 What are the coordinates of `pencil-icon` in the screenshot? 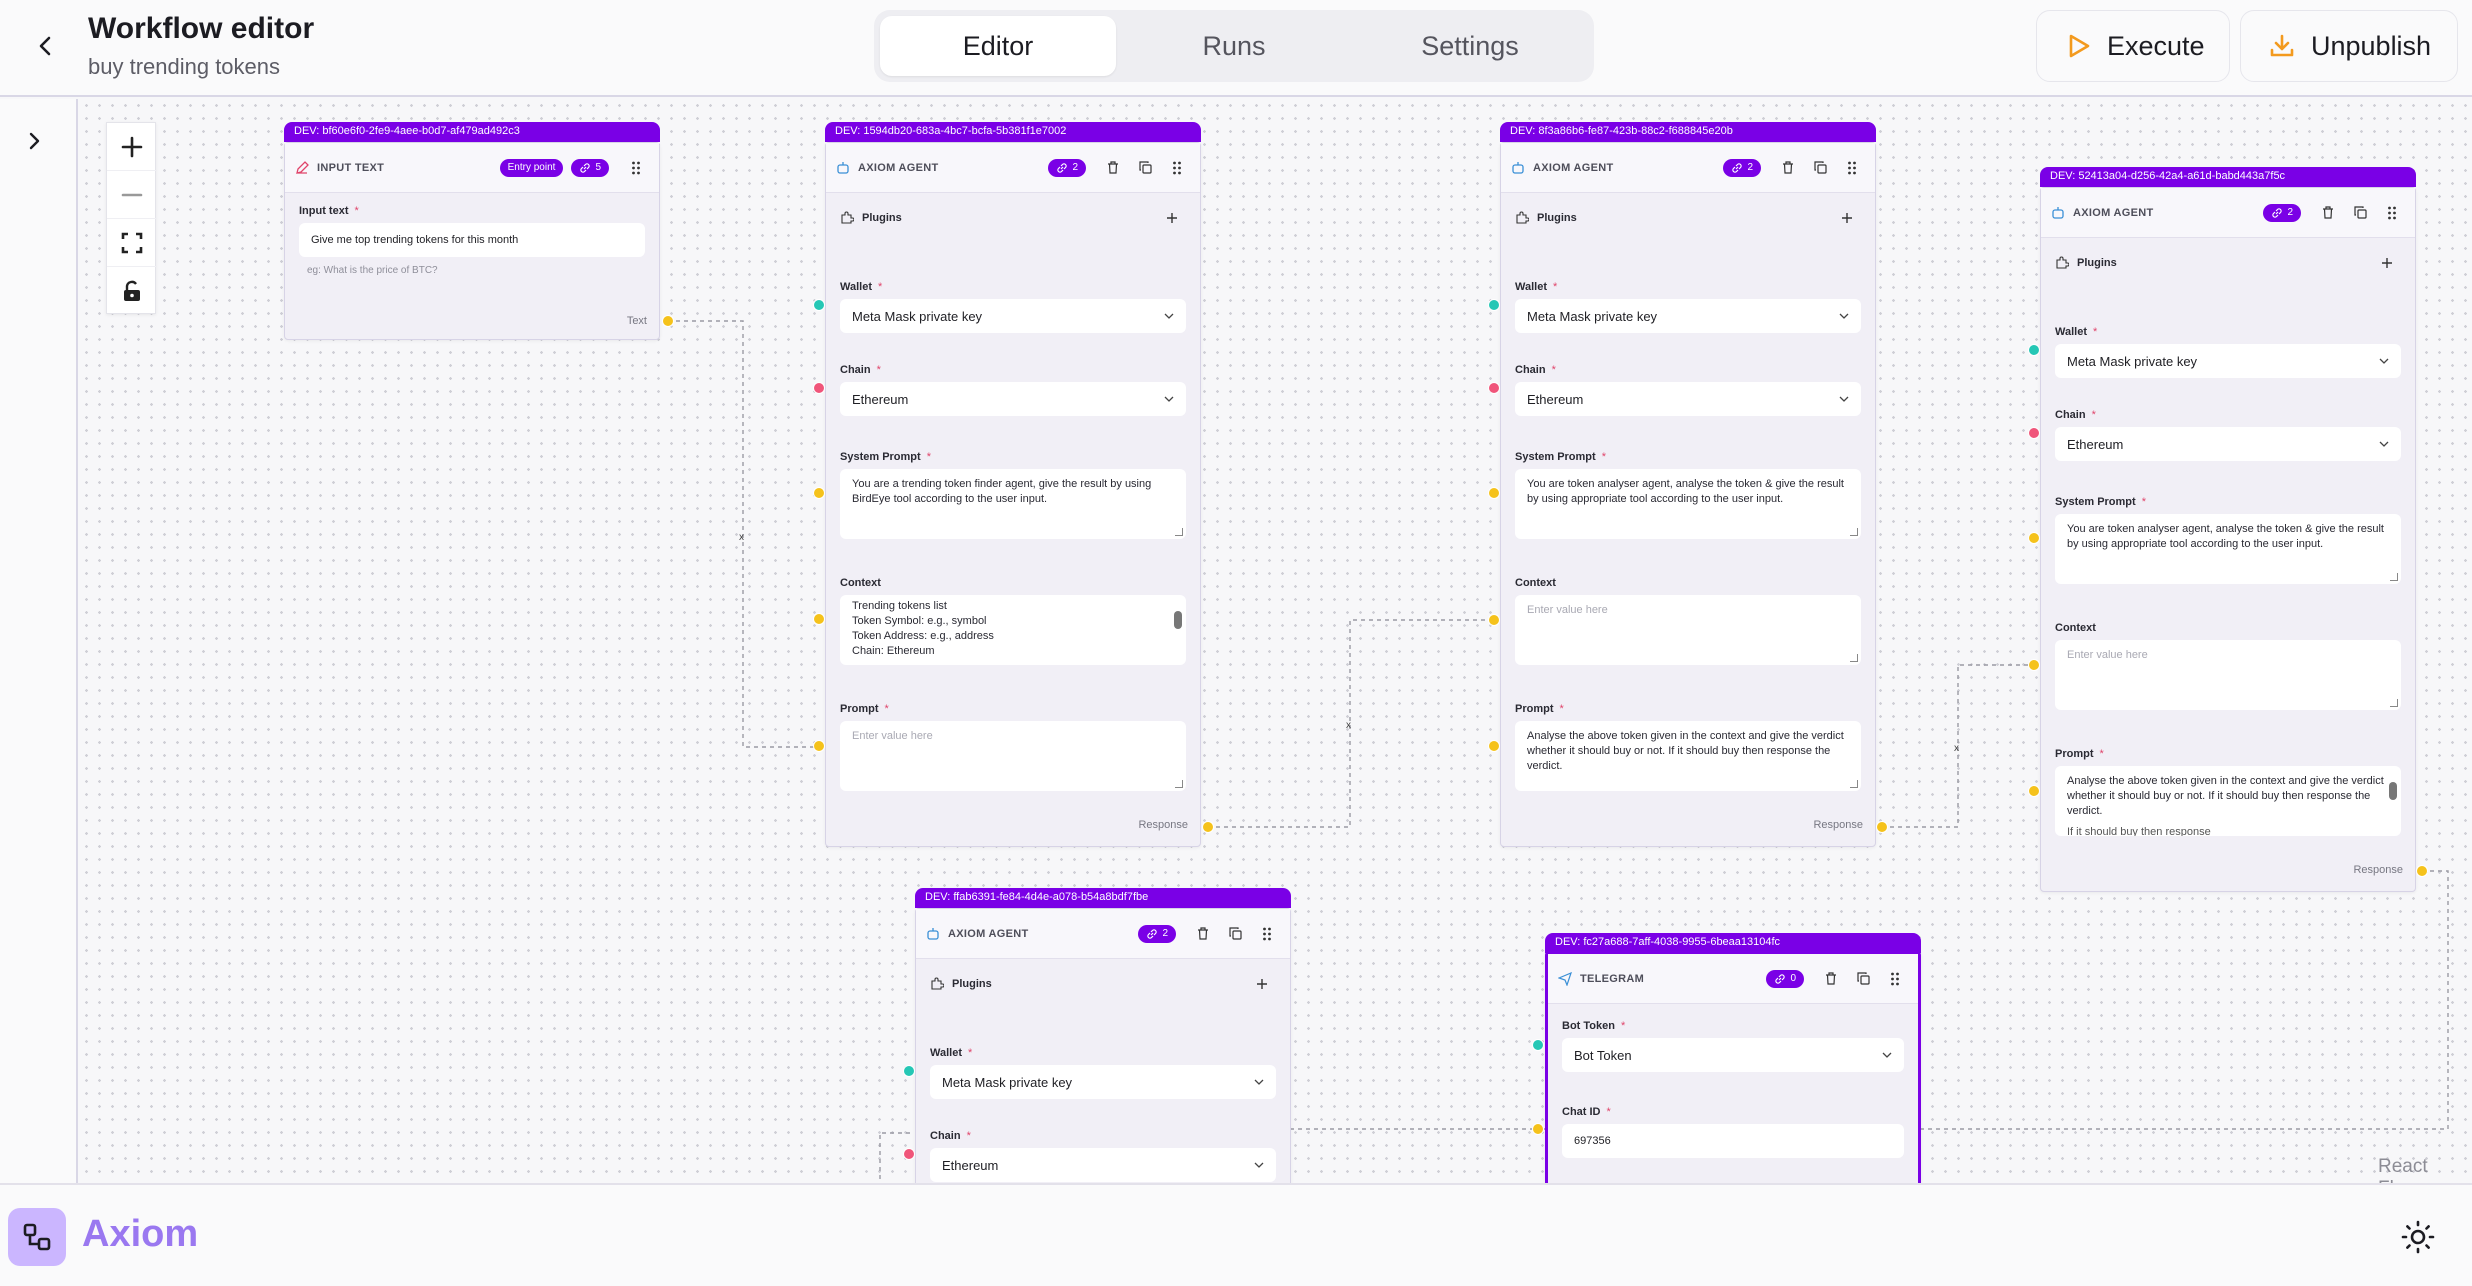 It's located at (302, 167).